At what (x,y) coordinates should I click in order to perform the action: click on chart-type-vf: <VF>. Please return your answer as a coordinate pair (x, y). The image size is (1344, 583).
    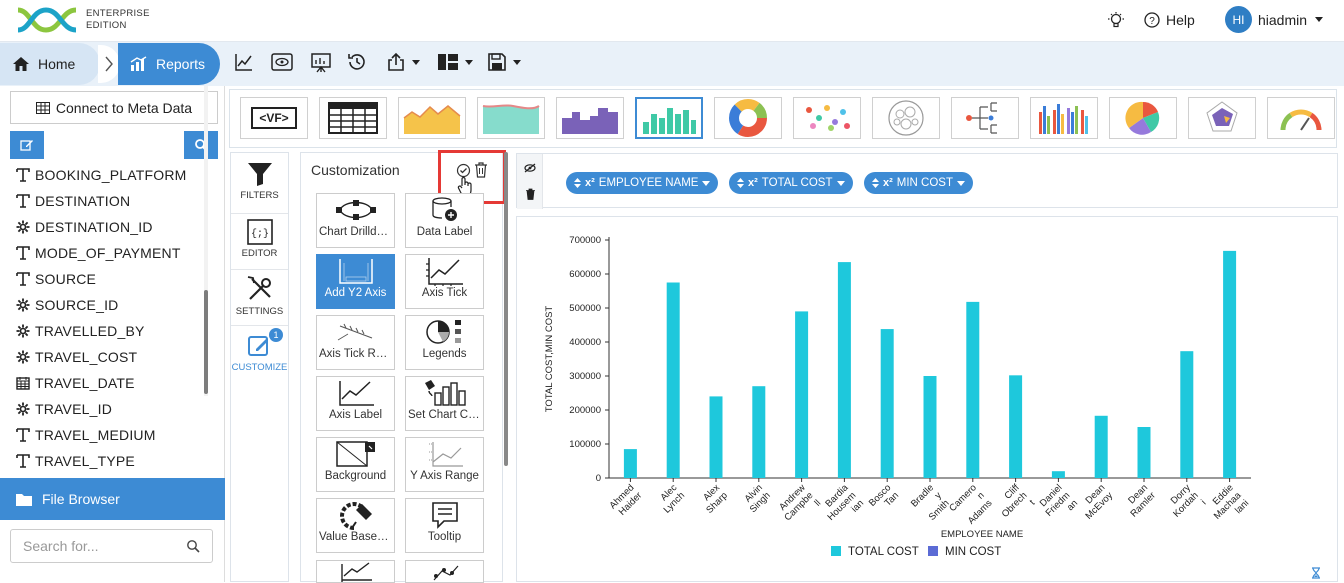
    Looking at the image, I should click on (274, 118).